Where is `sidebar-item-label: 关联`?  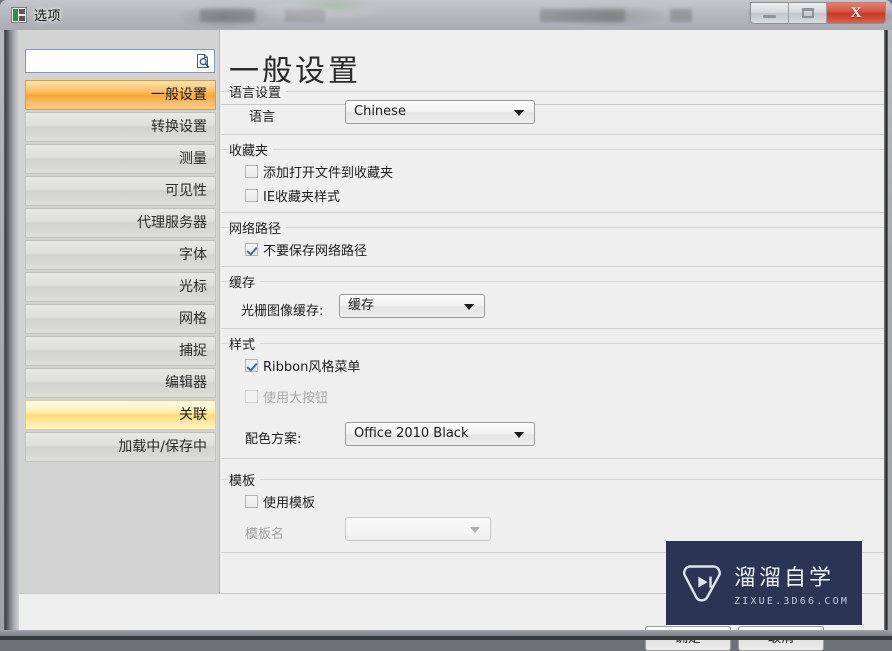 sidebar-item-label: 关联 is located at coordinates (193, 415).